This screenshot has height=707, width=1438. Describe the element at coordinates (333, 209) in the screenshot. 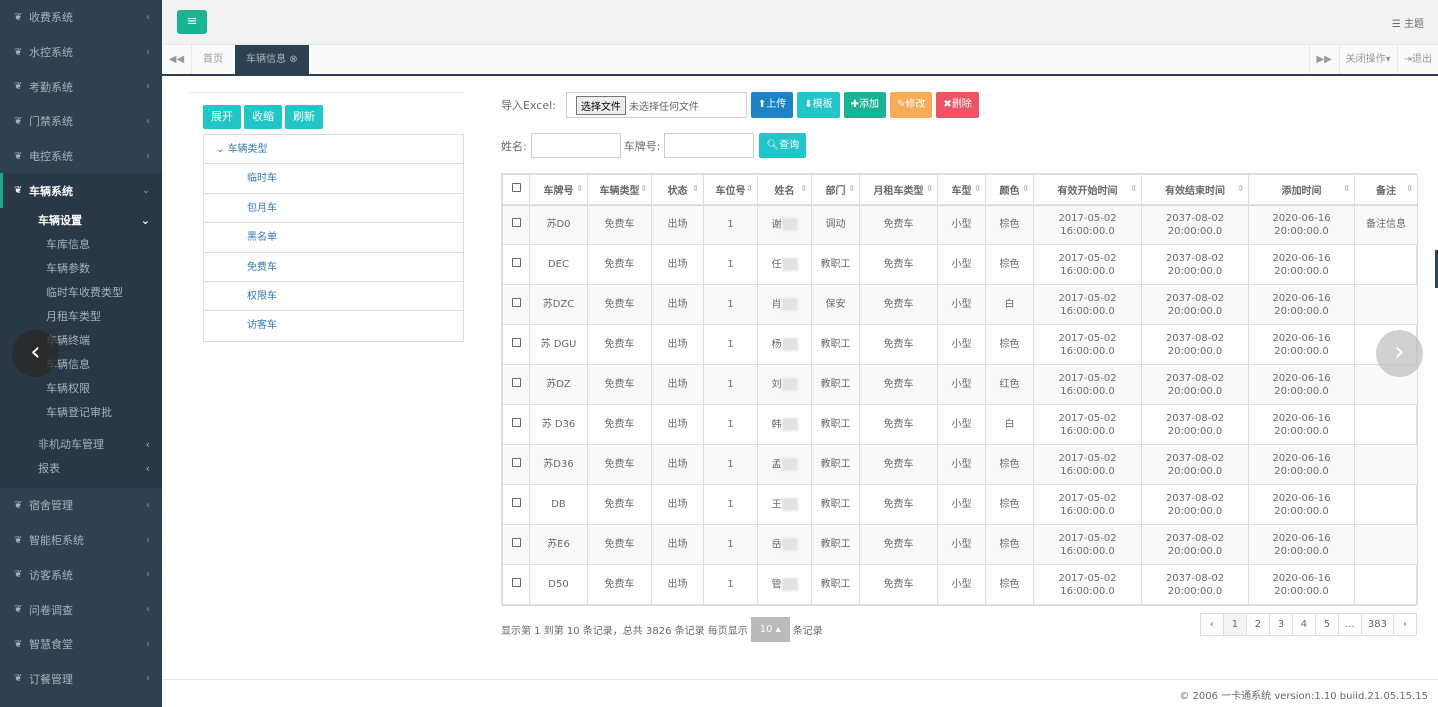

I see `tree-node: 包月车` at that location.